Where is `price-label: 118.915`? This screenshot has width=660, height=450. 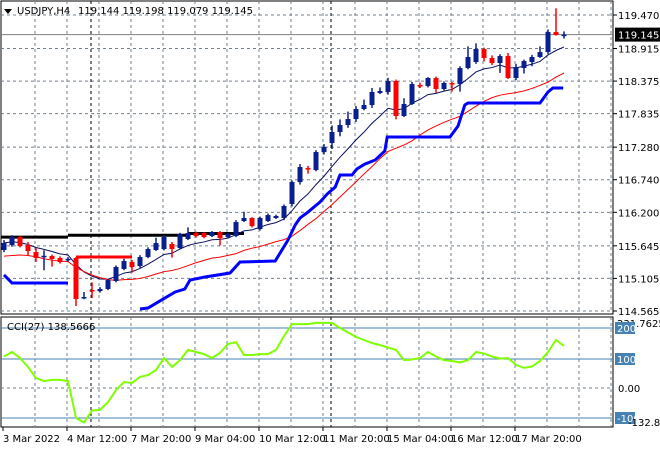 price-label: 118.915 is located at coordinates (638, 49).